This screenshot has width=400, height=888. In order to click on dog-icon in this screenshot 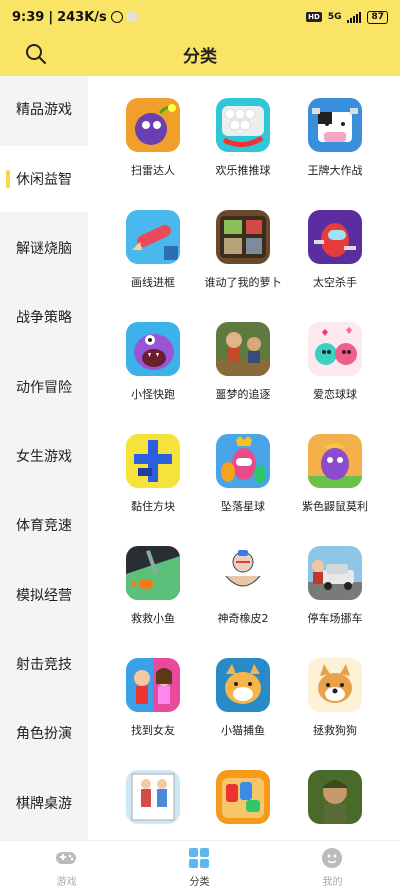, I will do `click(335, 685)`.